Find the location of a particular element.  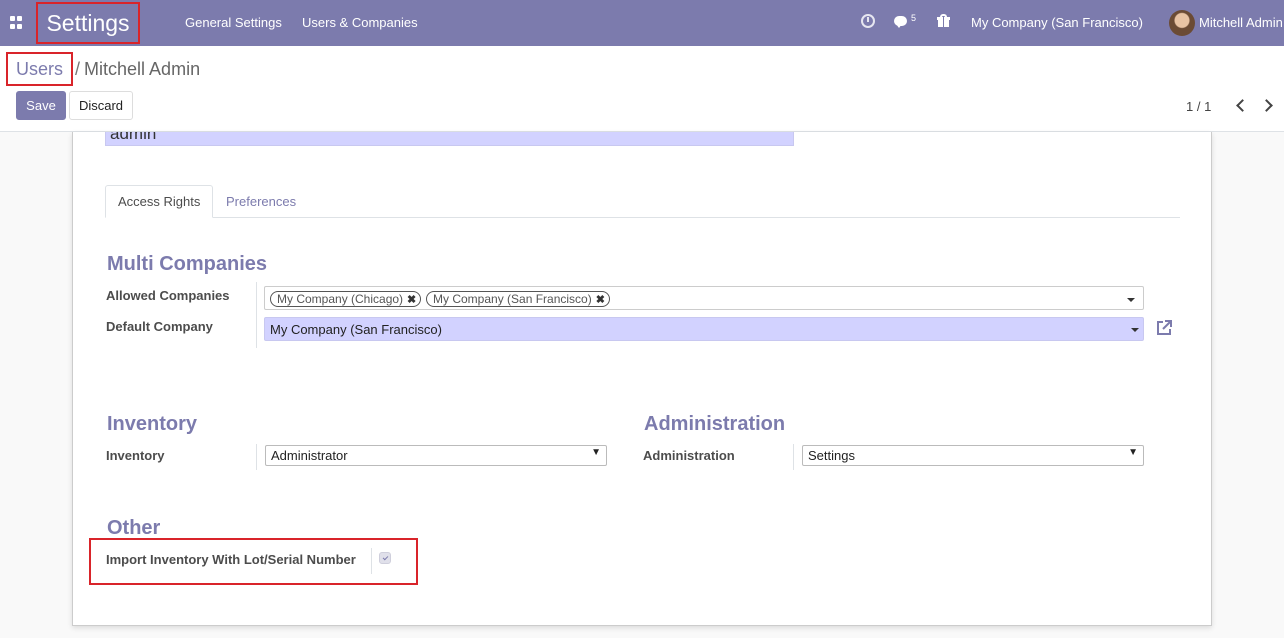

menu-general-settings: General Settings is located at coordinates (233, 22).